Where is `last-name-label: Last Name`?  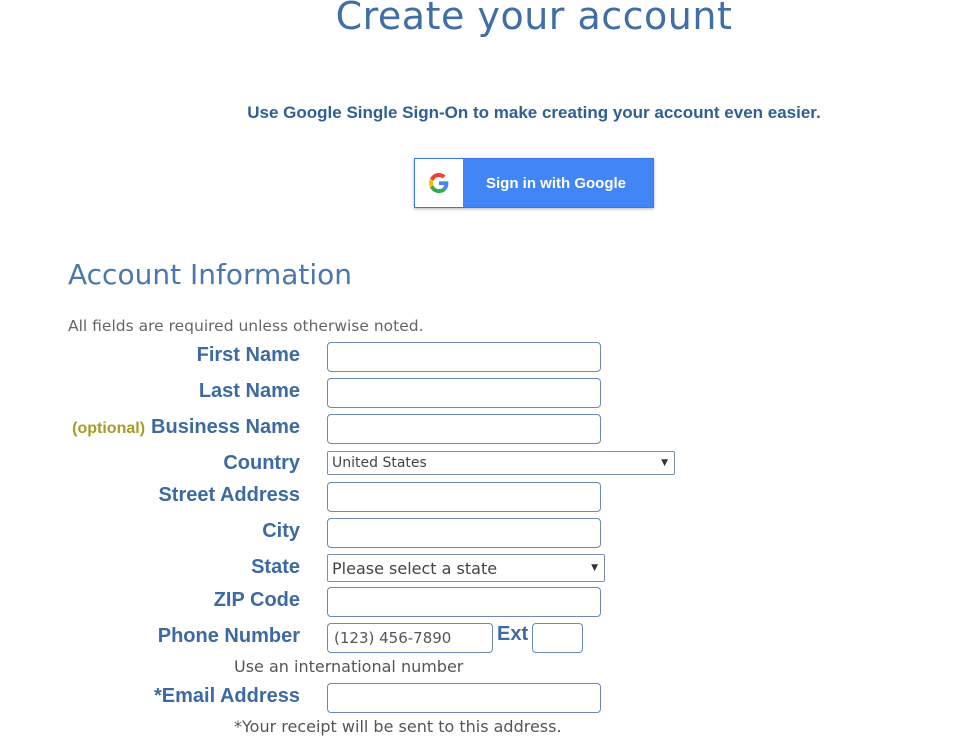
last-name-label: Last Name is located at coordinates (249, 391).